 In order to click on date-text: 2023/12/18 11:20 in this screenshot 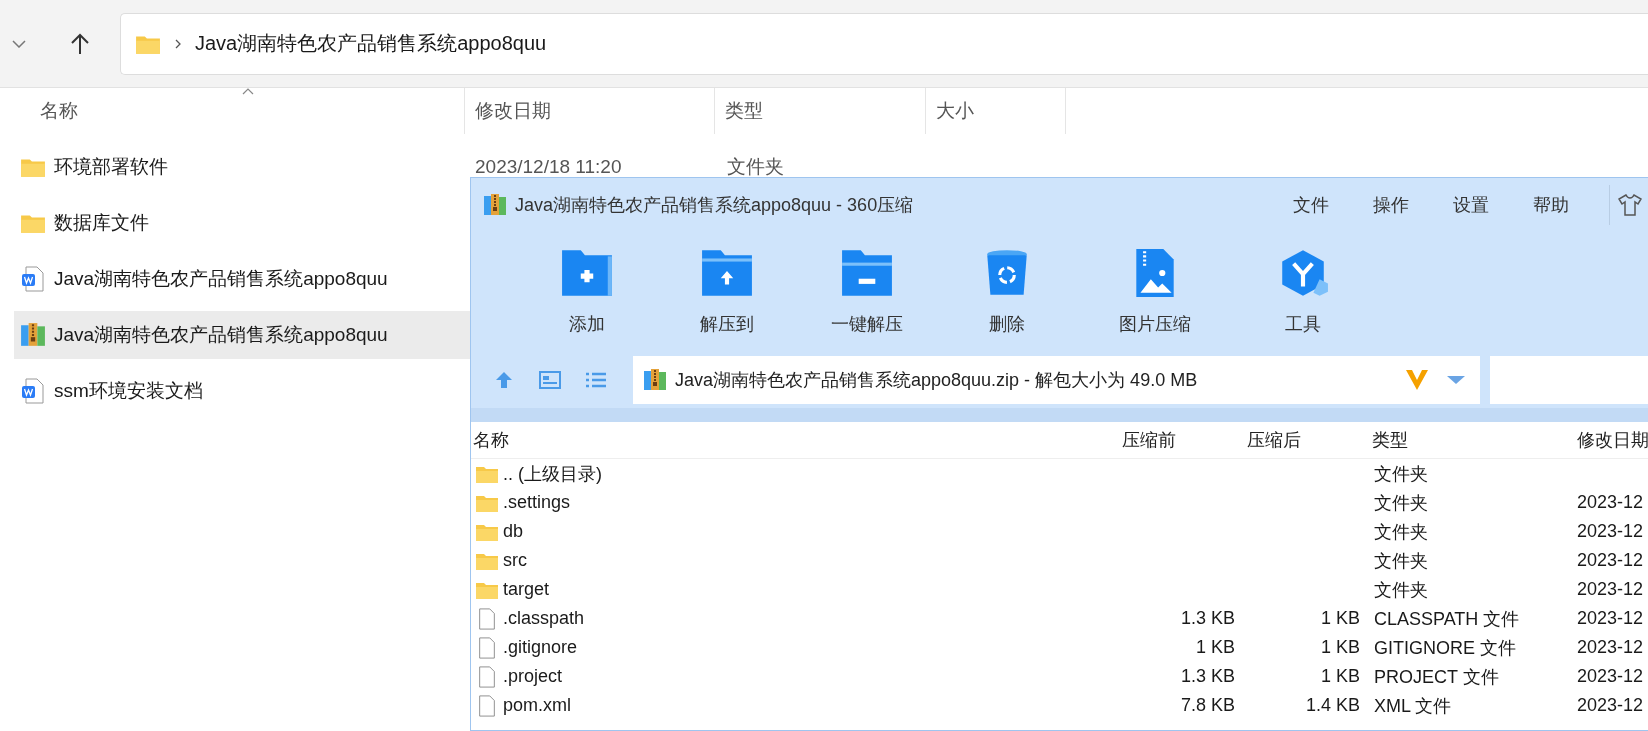, I will do `click(548, 167)`.